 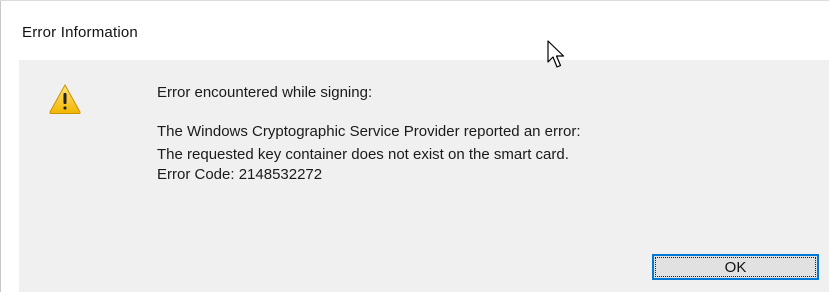 I want to click on mouse-pointer-icon, so click(x=556, y=54).